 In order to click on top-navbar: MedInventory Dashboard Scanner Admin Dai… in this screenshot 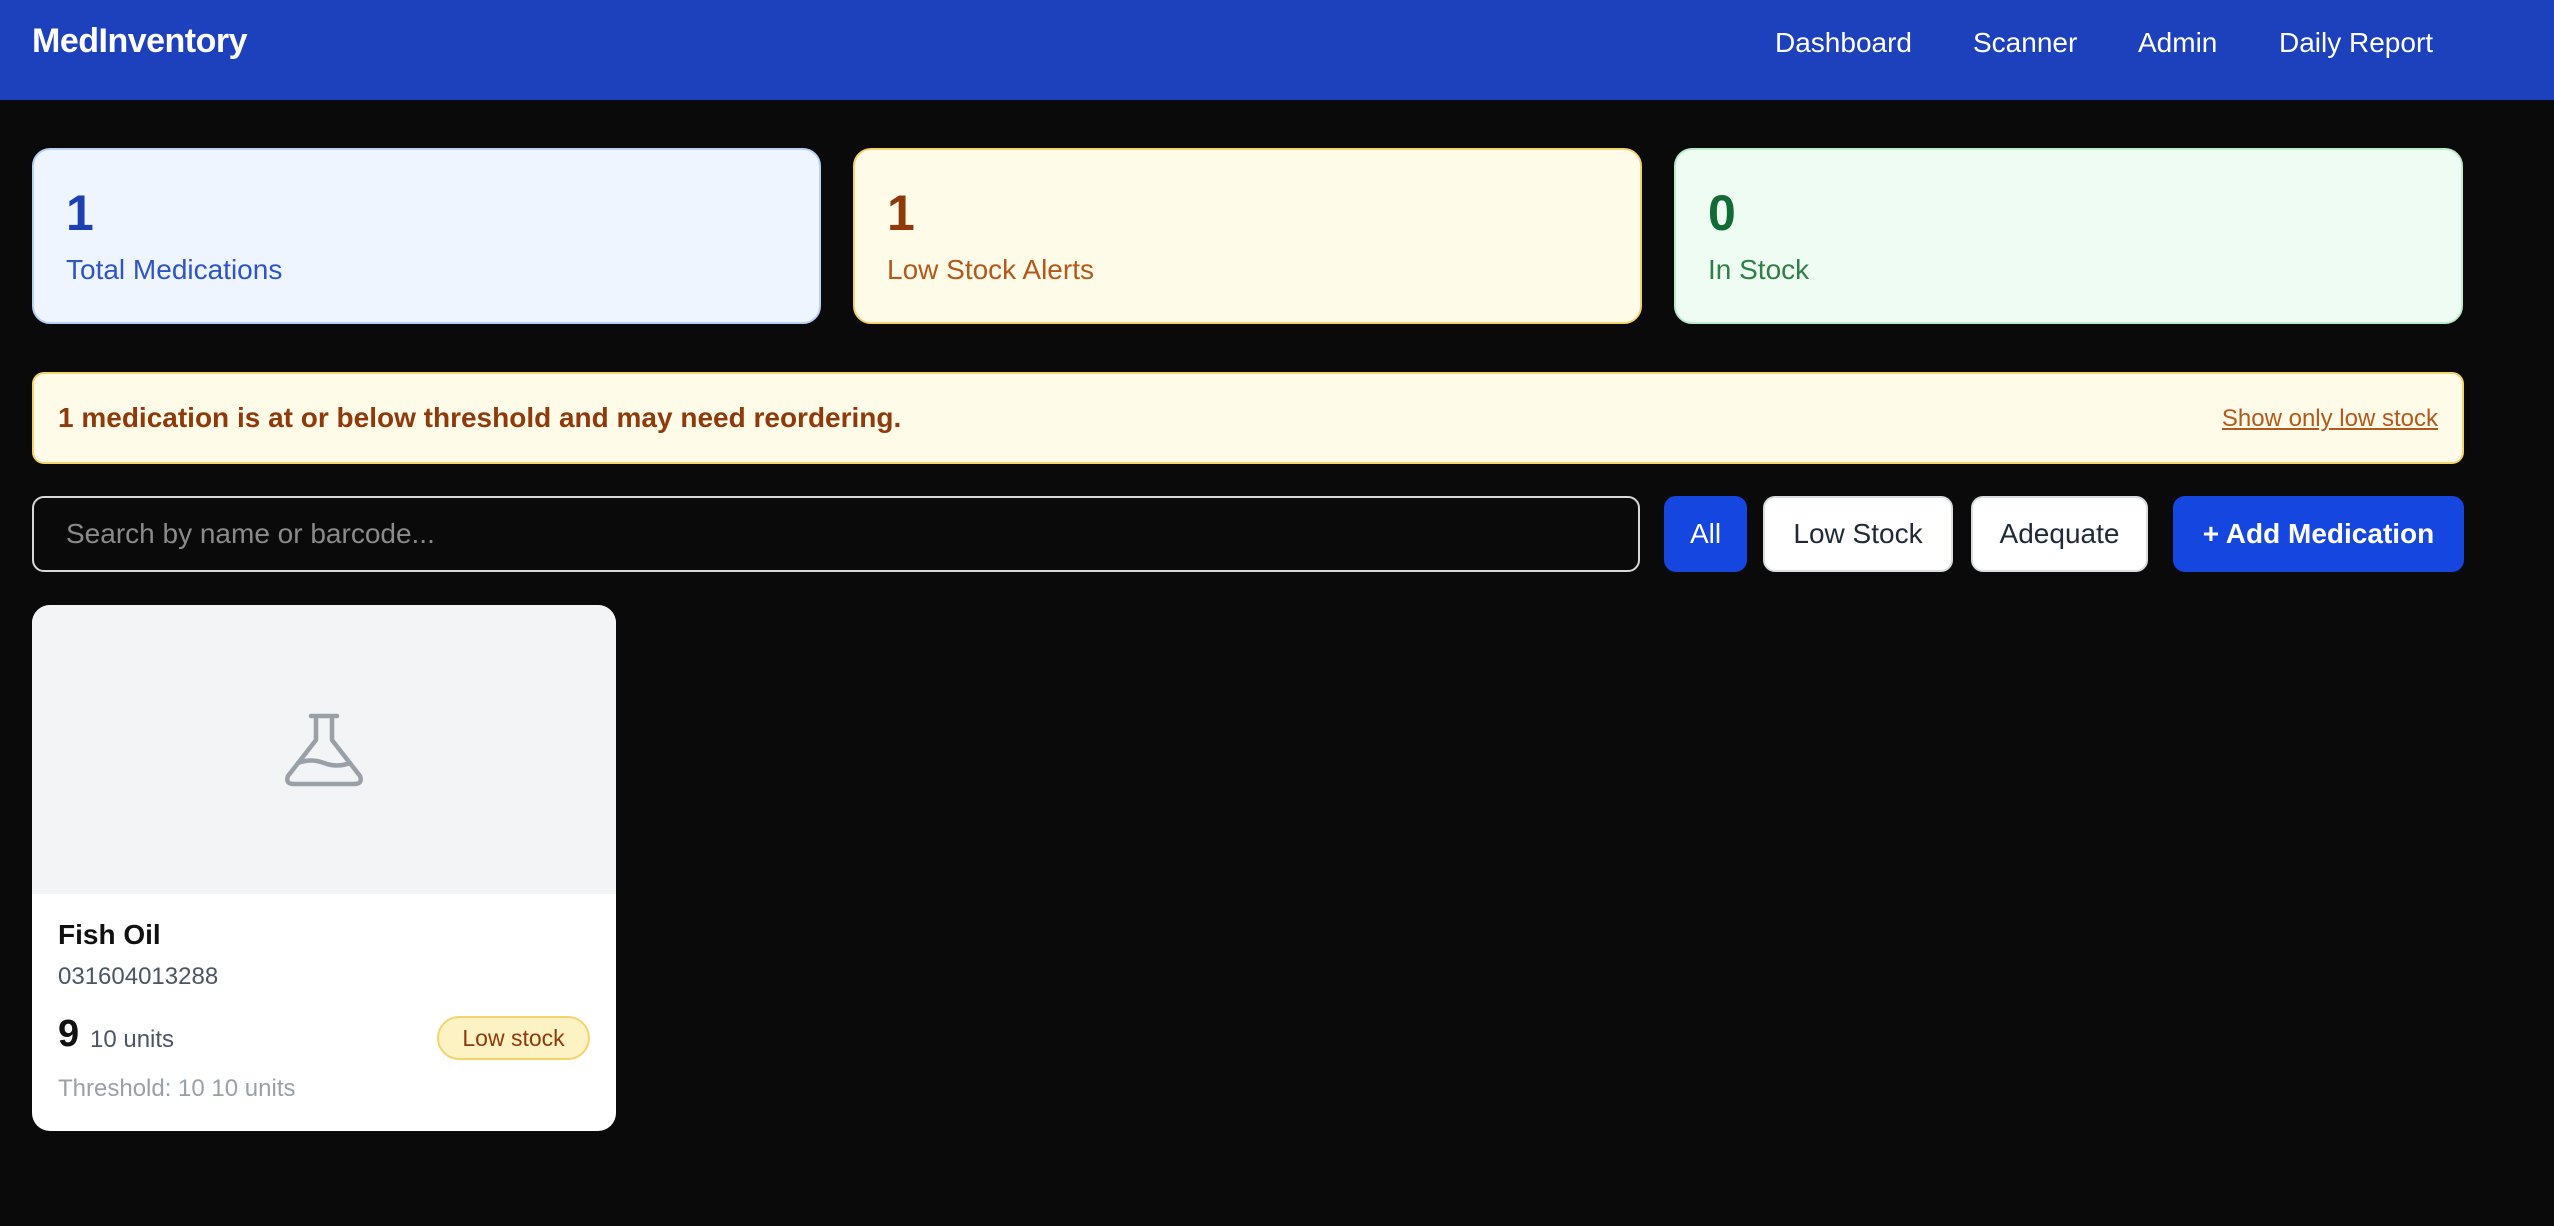, I will do `click(1277, 50)`.